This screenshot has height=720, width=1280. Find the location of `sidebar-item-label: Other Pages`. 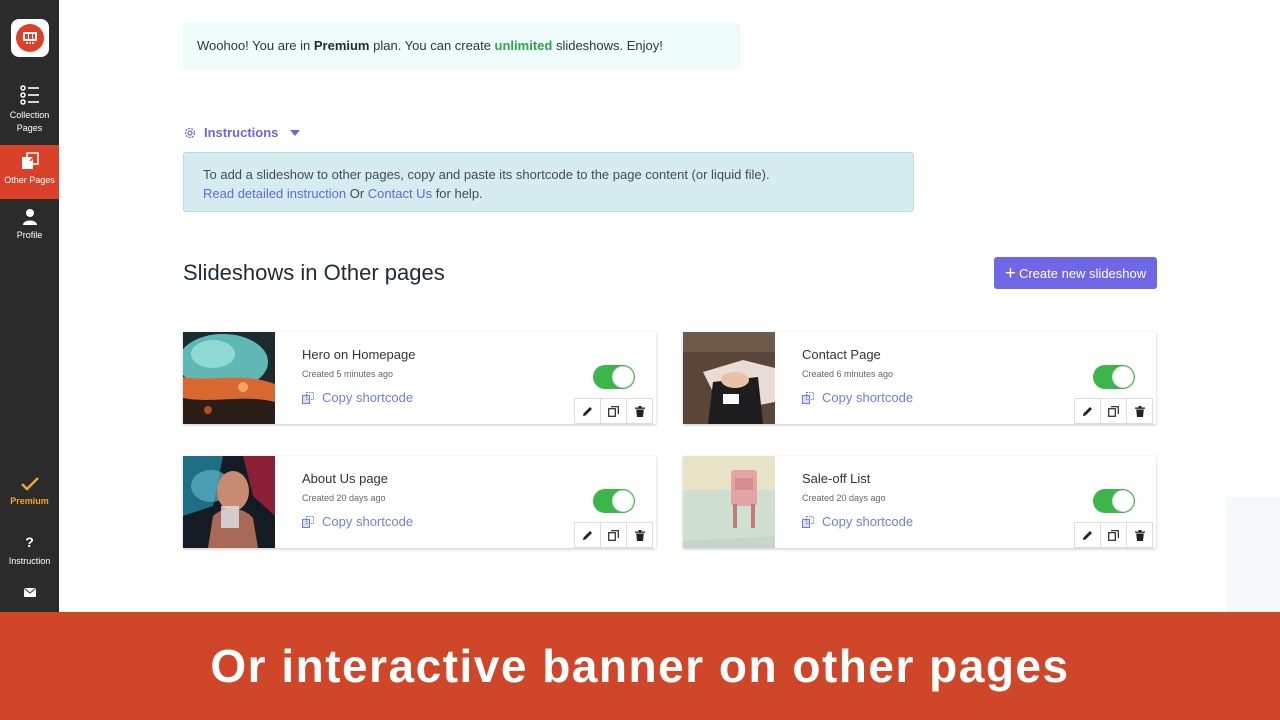

sidebar-item-label: Other Pages is located at coordinates (29, 180).